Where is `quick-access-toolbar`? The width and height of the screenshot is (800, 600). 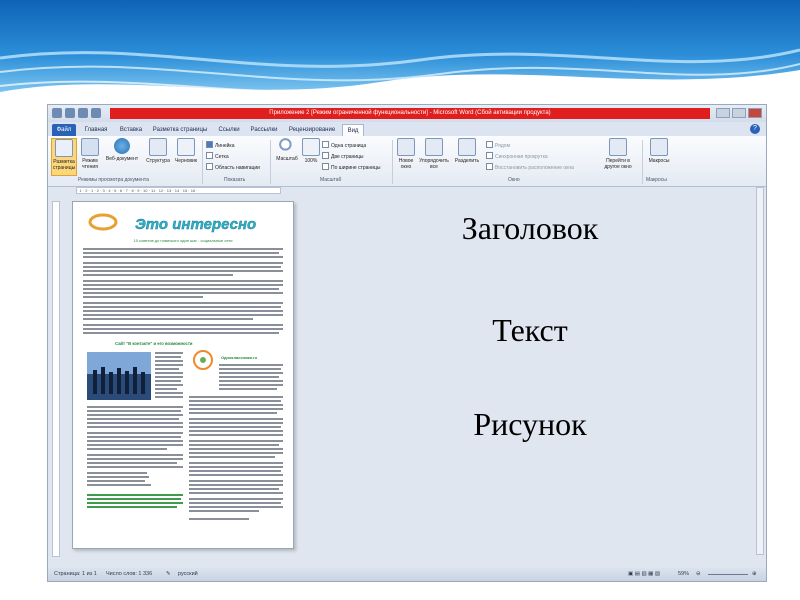 quick-access-toolbar is located at coordinates (76, 113).